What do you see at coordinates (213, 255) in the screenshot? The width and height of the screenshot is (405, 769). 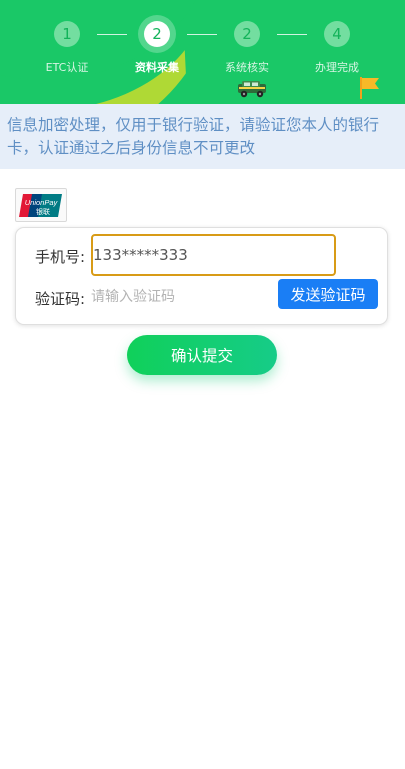 I see `phone-field` at bounding box center [213, 255].